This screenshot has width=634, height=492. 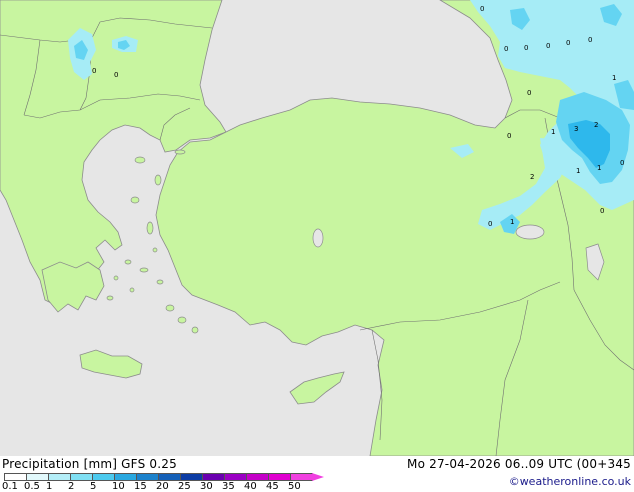 I want to click on precip-value: 3, so click(x=576, y=129).